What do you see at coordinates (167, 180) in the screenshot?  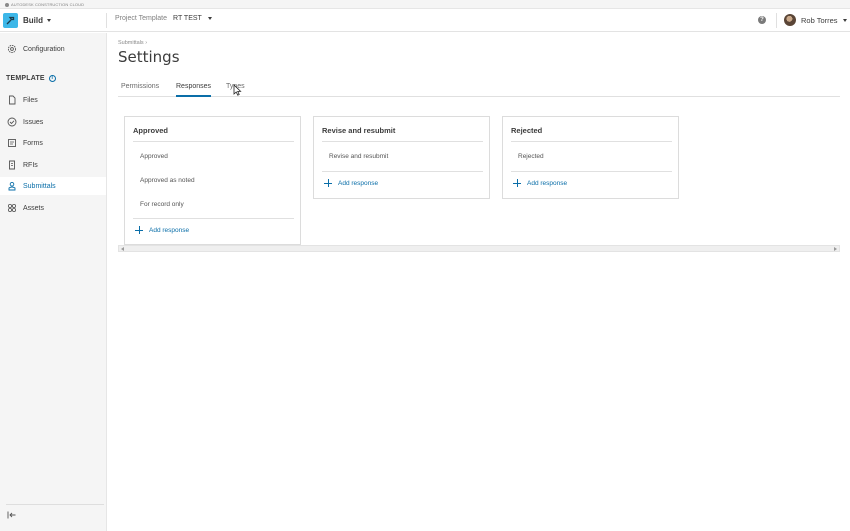 I see `response-item: Approved as noted` at bounding box center [167, 180].